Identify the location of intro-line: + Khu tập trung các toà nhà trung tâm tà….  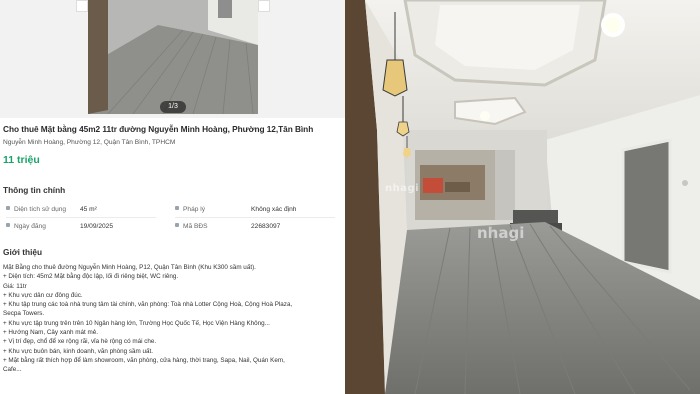
(148, 305).